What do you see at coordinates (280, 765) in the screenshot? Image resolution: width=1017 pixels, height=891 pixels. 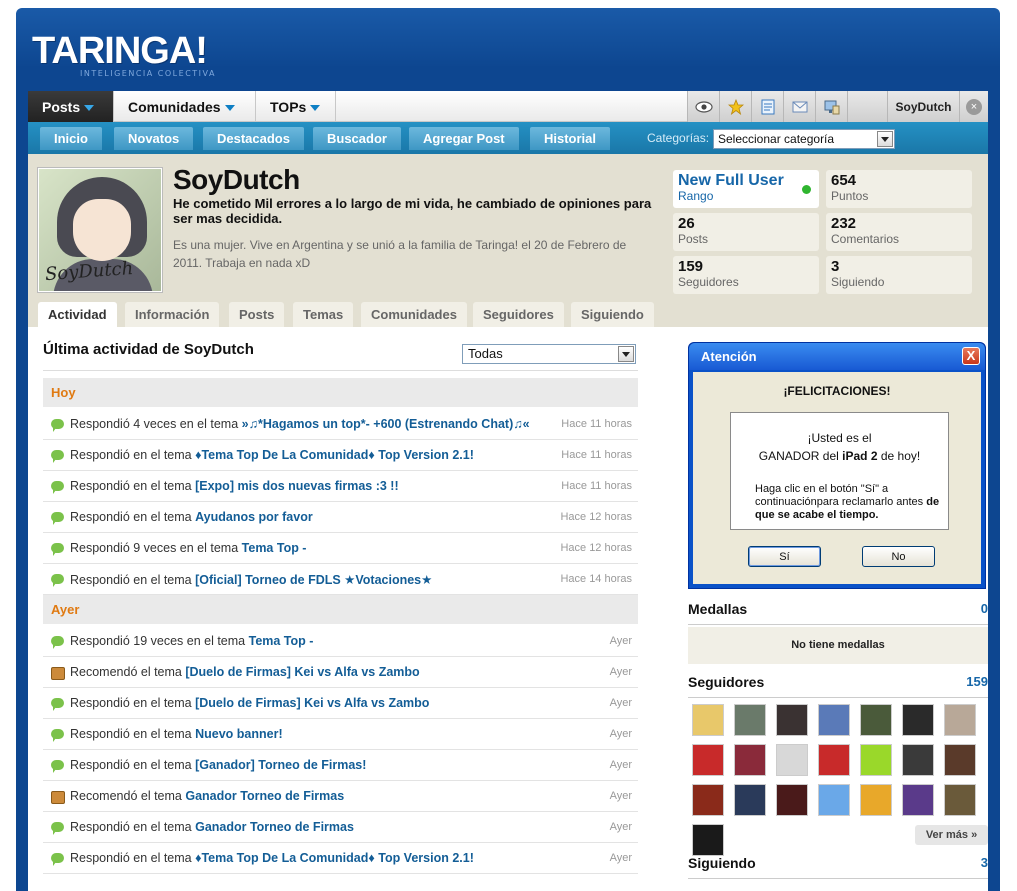 I see `topic-link: [Ganador] Torneo de Firmas!` at bounding box center [280, 765].